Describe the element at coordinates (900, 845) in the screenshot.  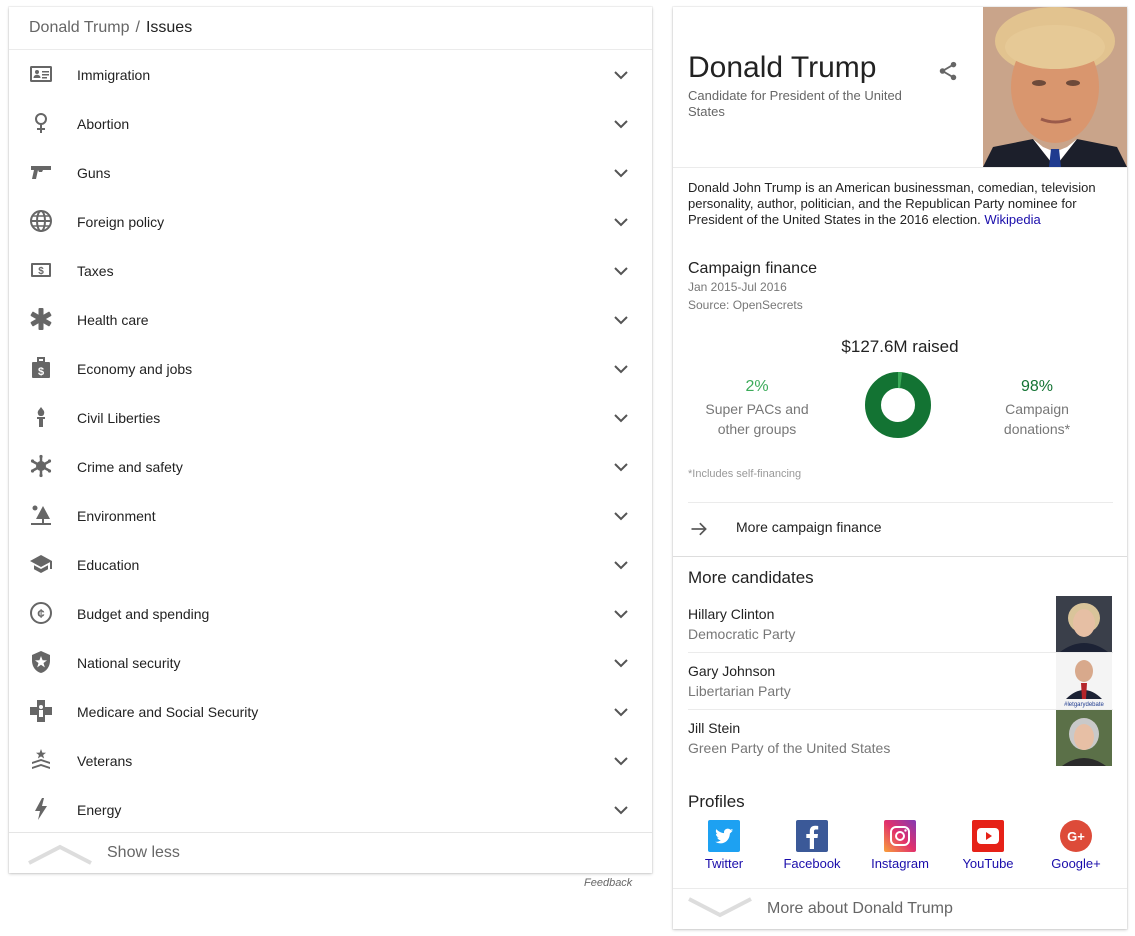
I see `profile-instagram: Instagram` at that location.